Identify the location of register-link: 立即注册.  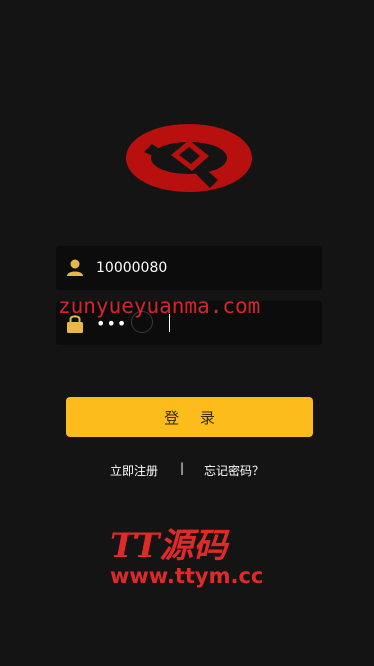
(134, 470).